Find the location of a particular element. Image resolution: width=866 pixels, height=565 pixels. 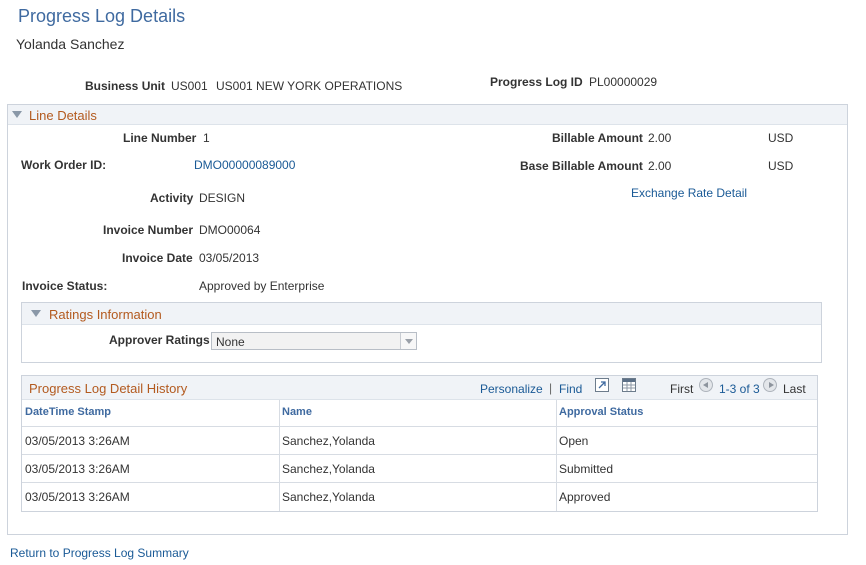

base-billable-amount-currency: USD is located at coordinates (781, 166).